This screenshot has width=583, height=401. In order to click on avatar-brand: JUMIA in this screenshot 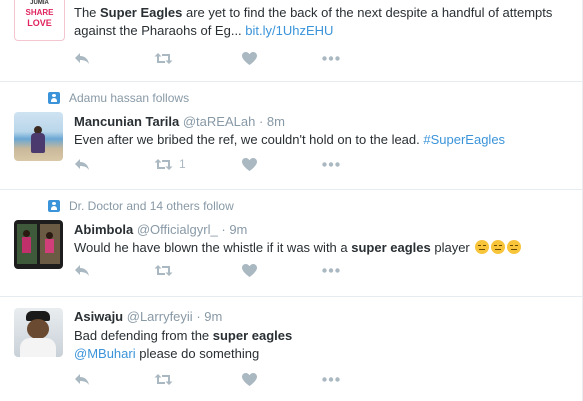, I will do `click(39, 3)`.